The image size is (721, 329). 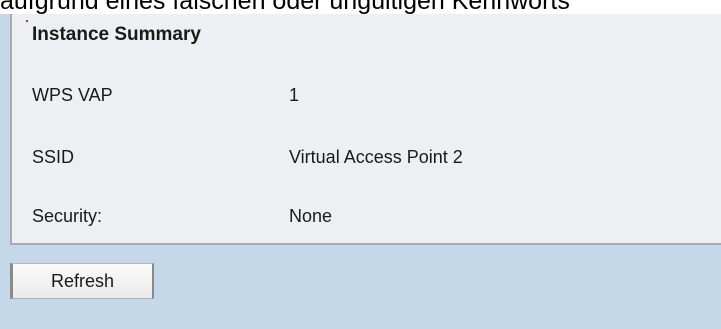 What do you see at coordinates (116, 34) in the screenshot?
I see `panel-title: Instance Summary` at bounding box center [116, 34].